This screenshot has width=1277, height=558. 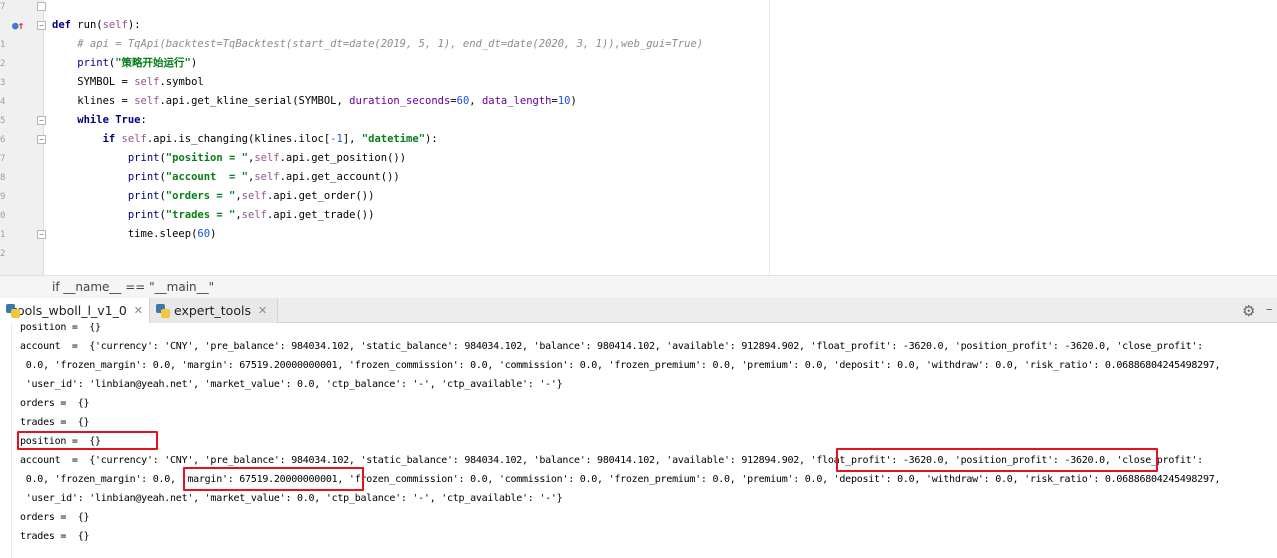 What do you see at coordinates (69, 310) in the screenshot?
I see `tab-label: tools_wboll_l_v1_0` at bounding box center [69, 310].